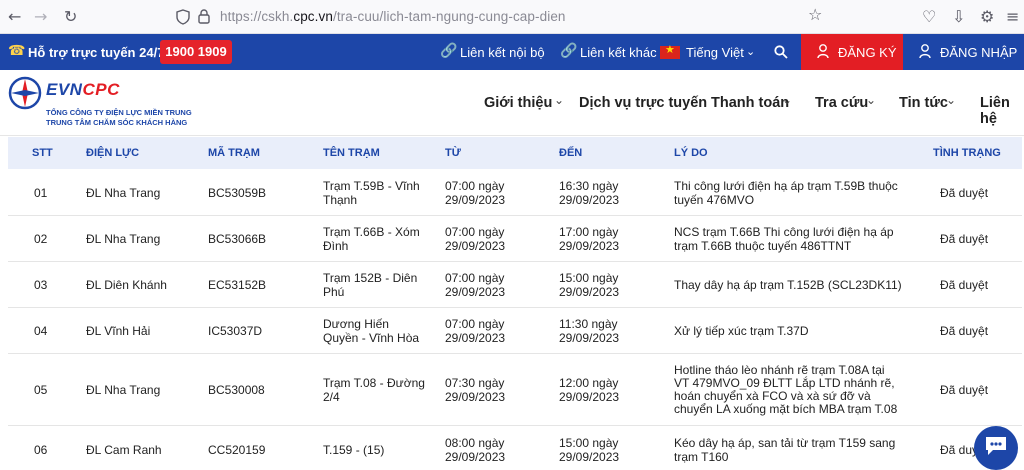  What do you see at coordinates (996, 448) in the screenshot?
I see `chat-button` at bounding box center [996, 448].